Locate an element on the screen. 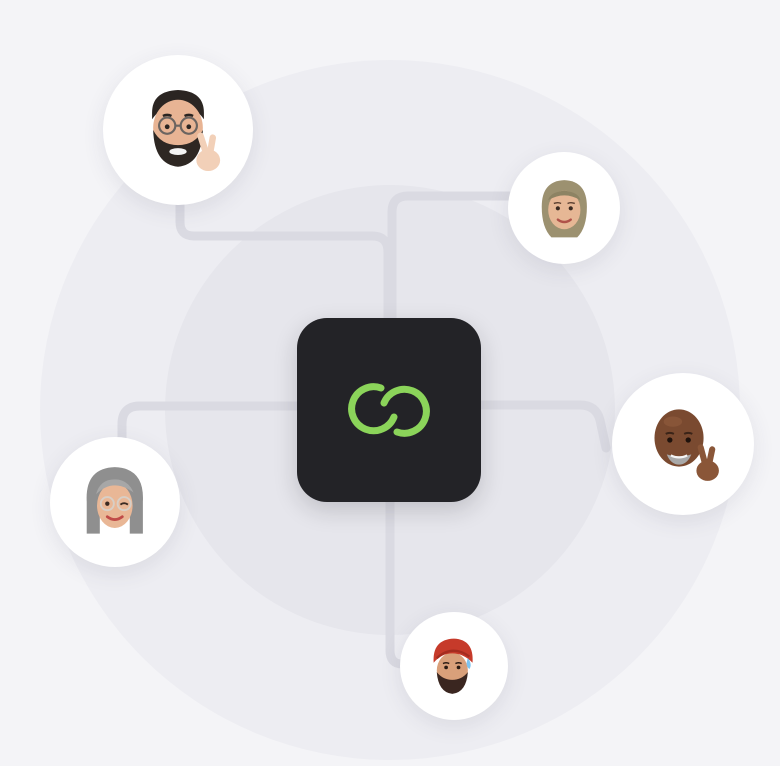 This screenshot has width=780, height=766. memoji-woman-hijab-icon is located at coordinates (564, 208).